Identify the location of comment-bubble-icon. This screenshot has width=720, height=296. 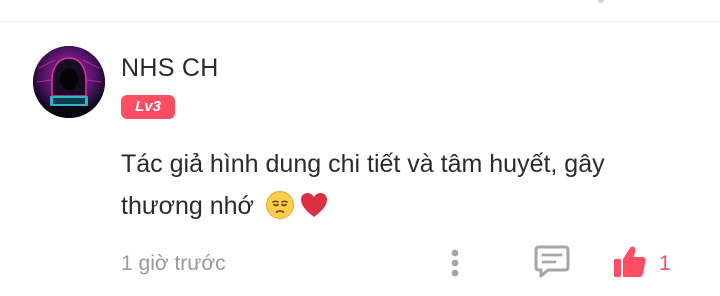
(552, 261).